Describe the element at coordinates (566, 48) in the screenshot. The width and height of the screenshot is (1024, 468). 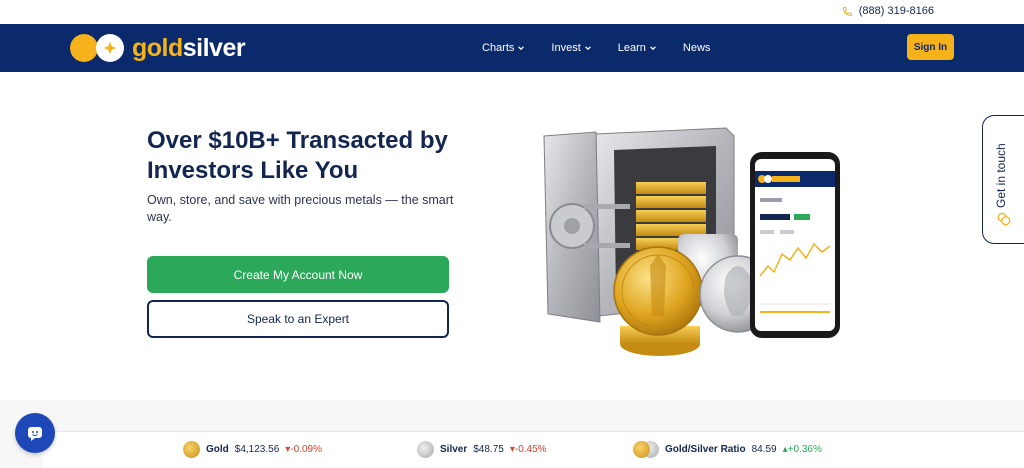
I see `nav-item-label: Invest` at that location.